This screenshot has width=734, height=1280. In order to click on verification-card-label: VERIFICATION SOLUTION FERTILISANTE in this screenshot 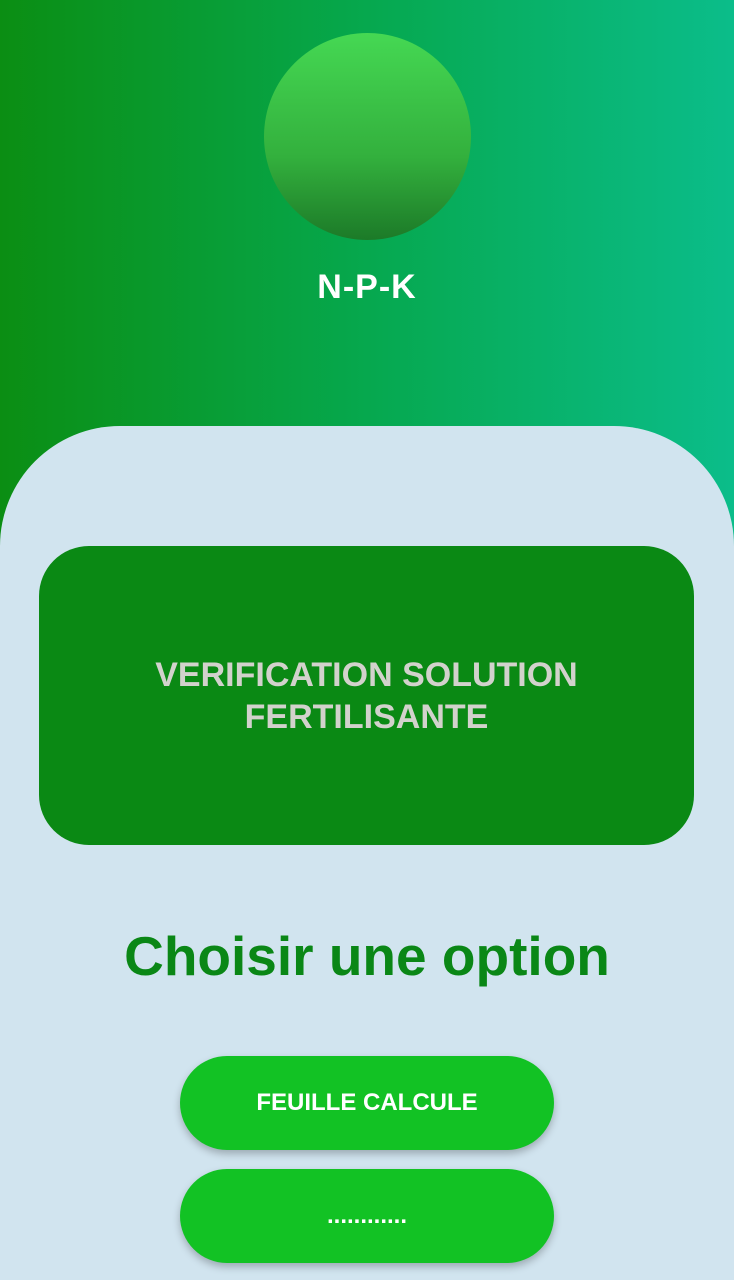, I will do `click(366, 695)`.